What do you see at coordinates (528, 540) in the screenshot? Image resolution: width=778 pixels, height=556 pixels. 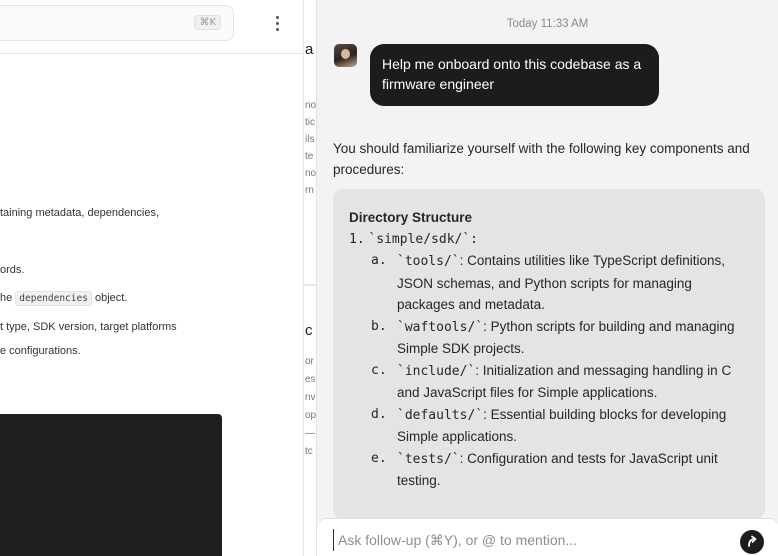 I see `followup-input` at bounding box center [528, 540].